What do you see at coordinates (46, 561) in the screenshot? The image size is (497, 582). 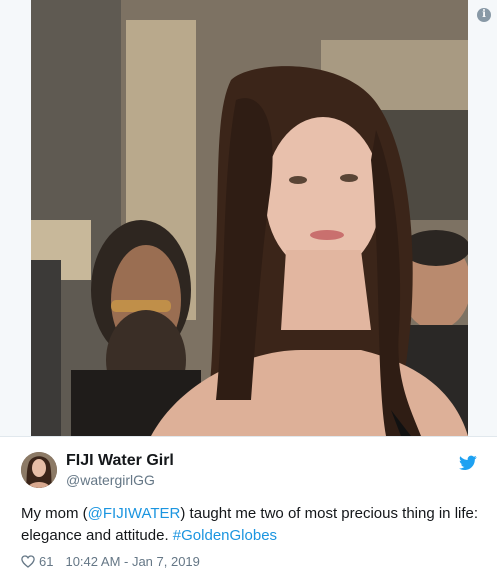 I see `like-count: 61` at bounding box center [46, 561].